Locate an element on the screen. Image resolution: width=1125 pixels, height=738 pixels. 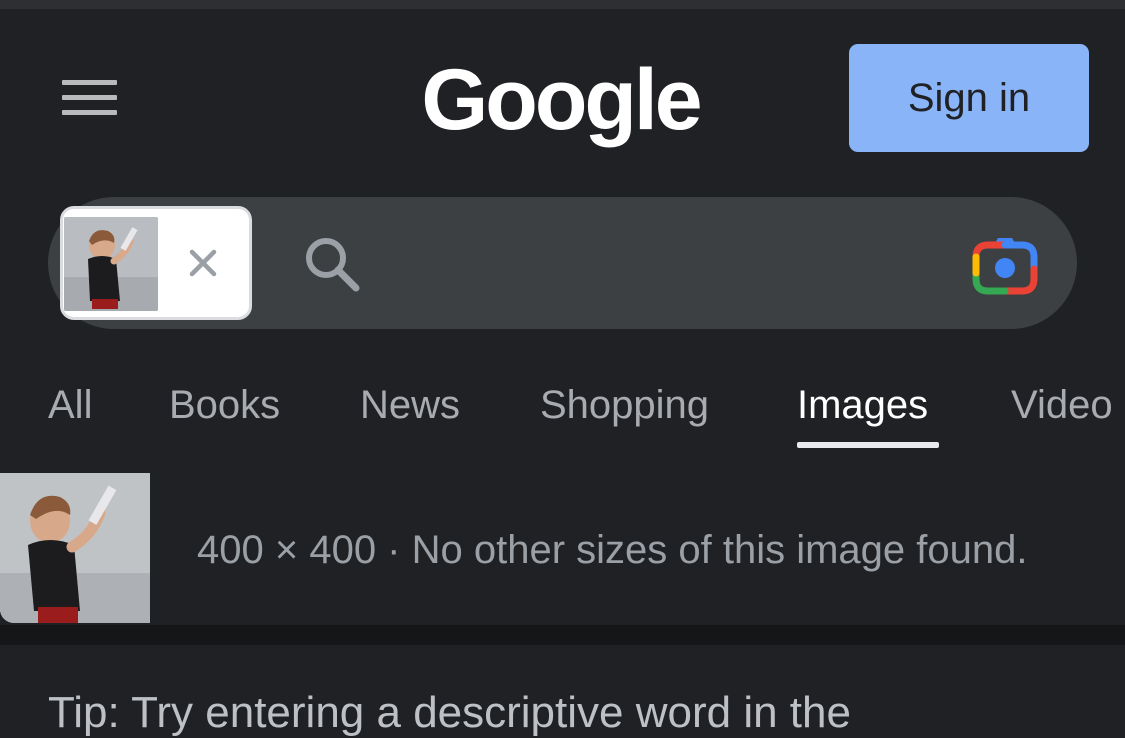
tab-books: Books is located at coordinates (224, 408).